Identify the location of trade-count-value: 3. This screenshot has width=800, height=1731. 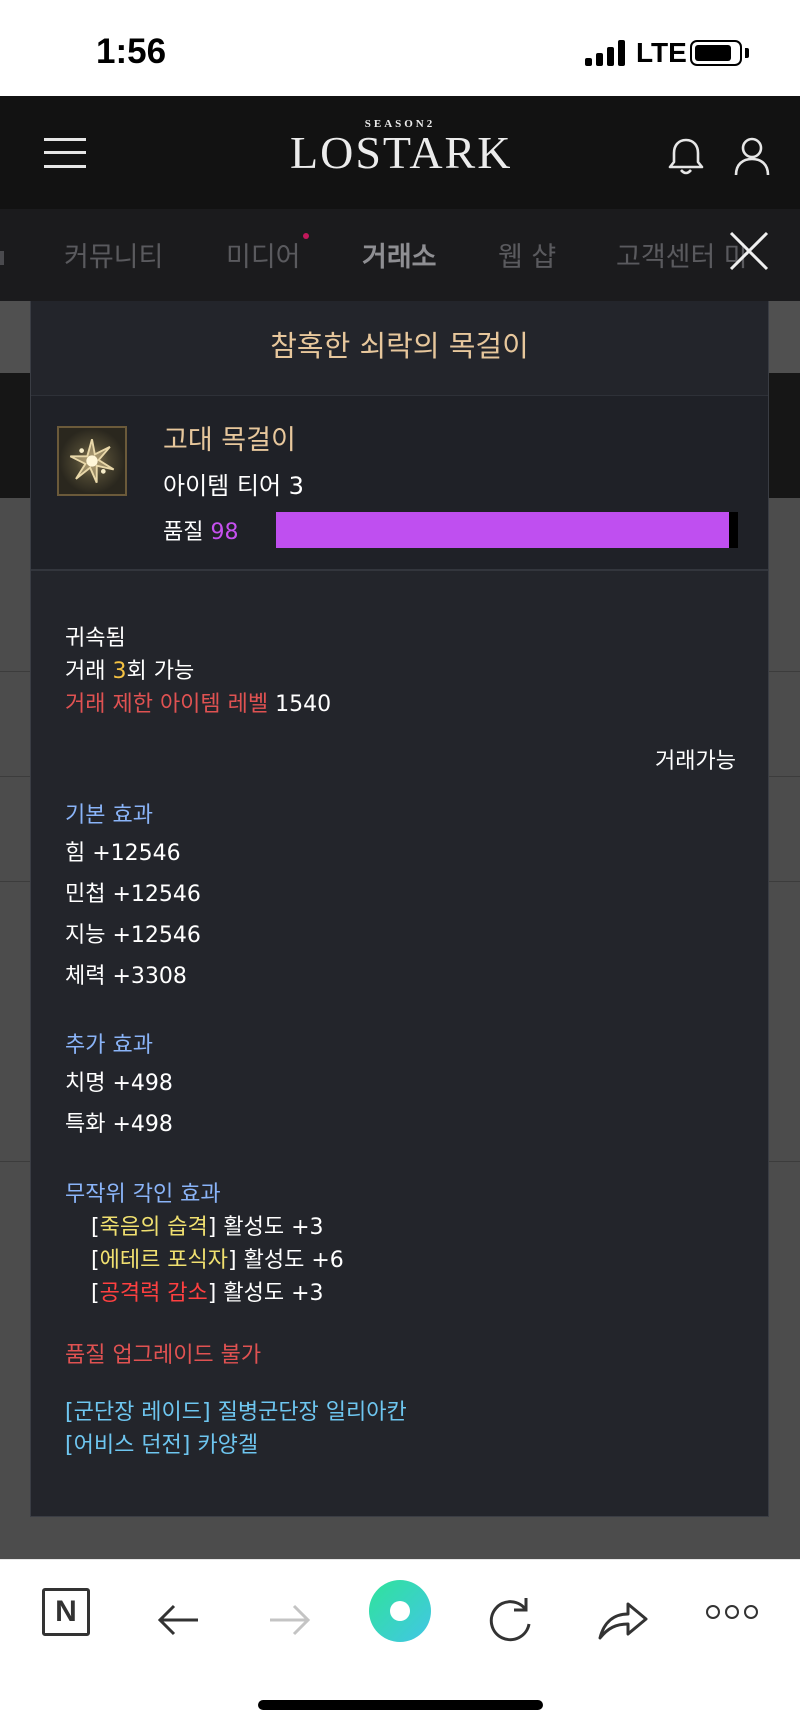
(119, 671).